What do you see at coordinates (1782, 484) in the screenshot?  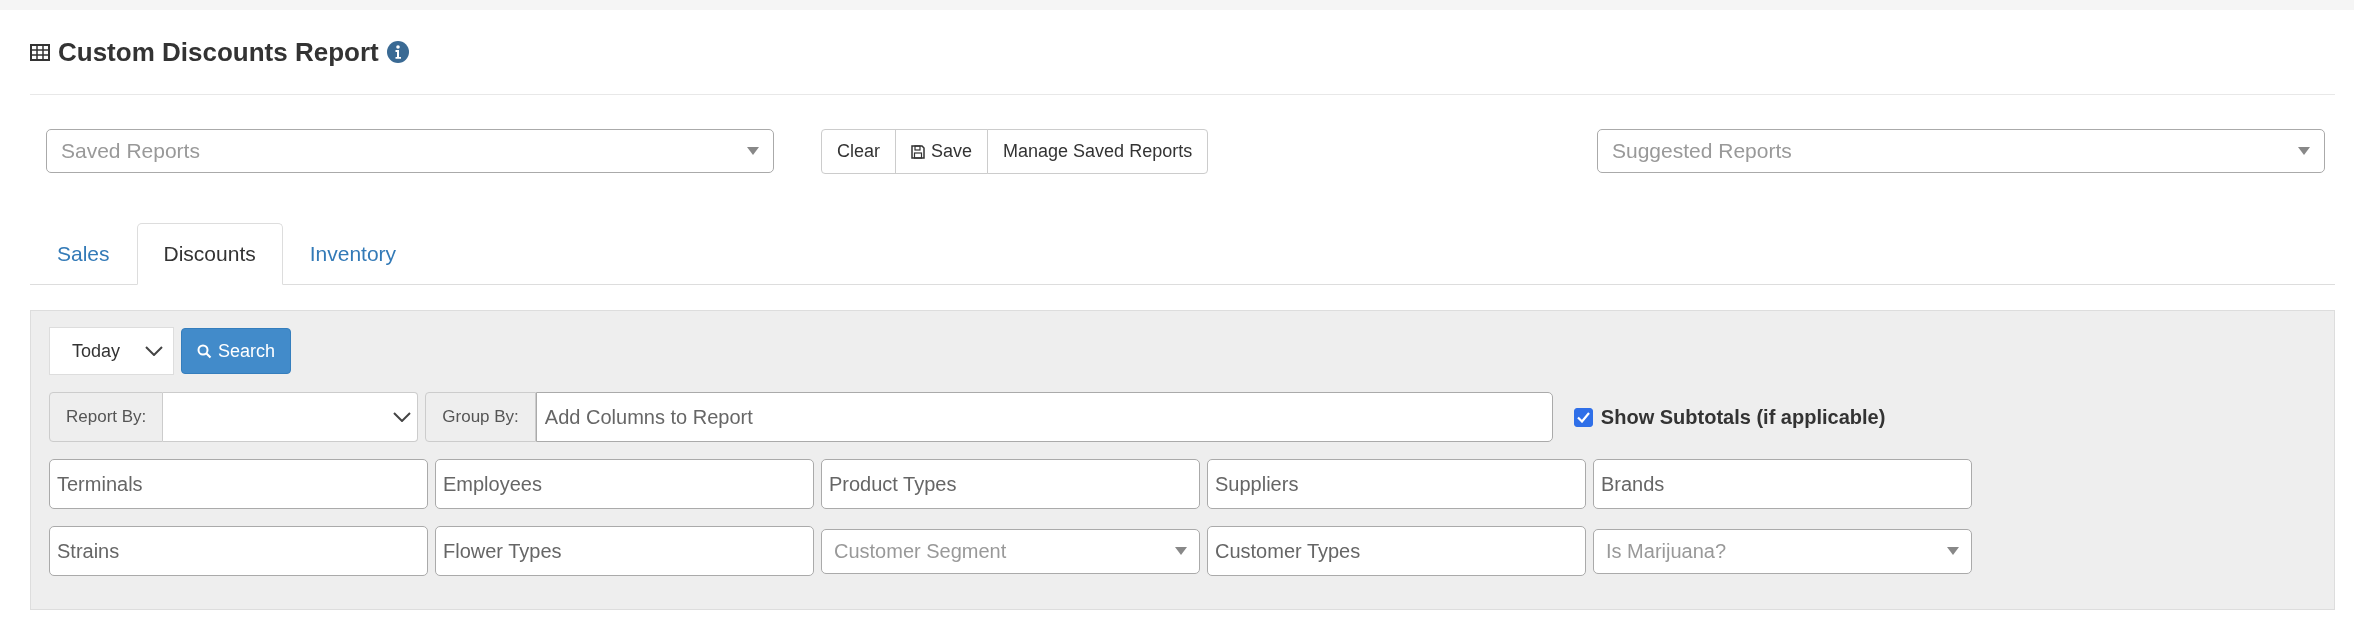 I see `filter-field: Brands` at bounding box center [1782, 484].